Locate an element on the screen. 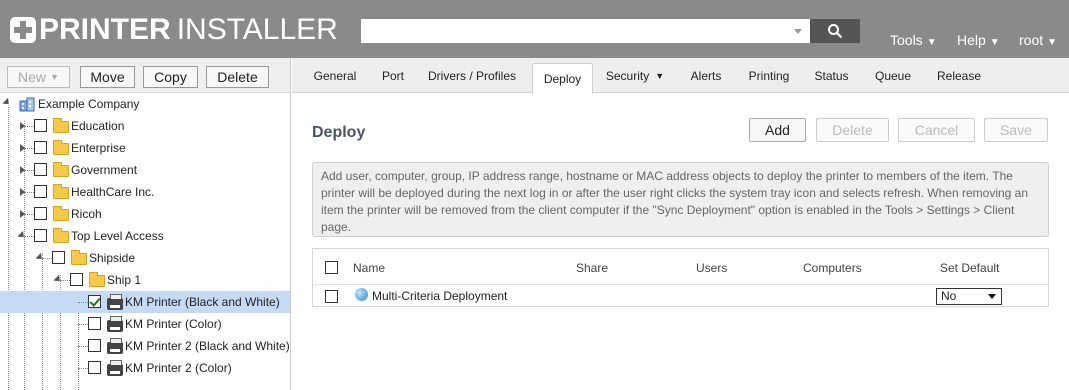 This screenshot has height=390, width=1069. tab-release: Release is located at coordinates (959, 75).